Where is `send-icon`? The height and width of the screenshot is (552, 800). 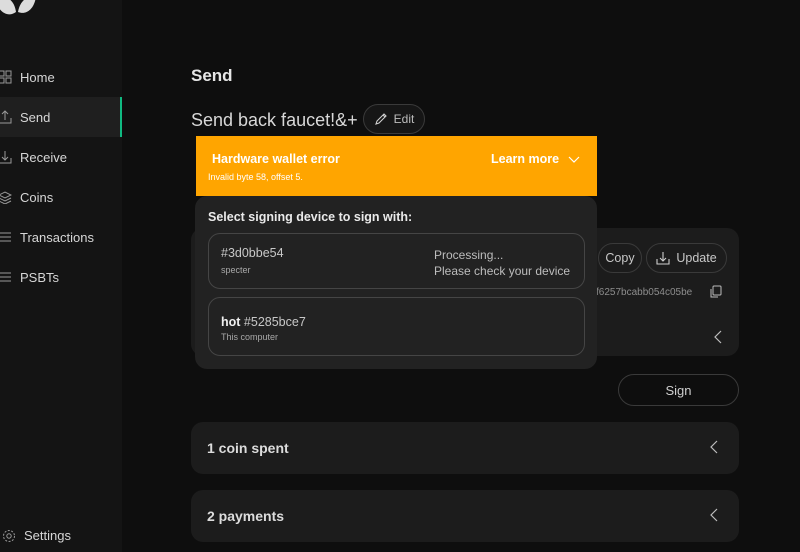 send-icon is located at coordinates (6, 117).